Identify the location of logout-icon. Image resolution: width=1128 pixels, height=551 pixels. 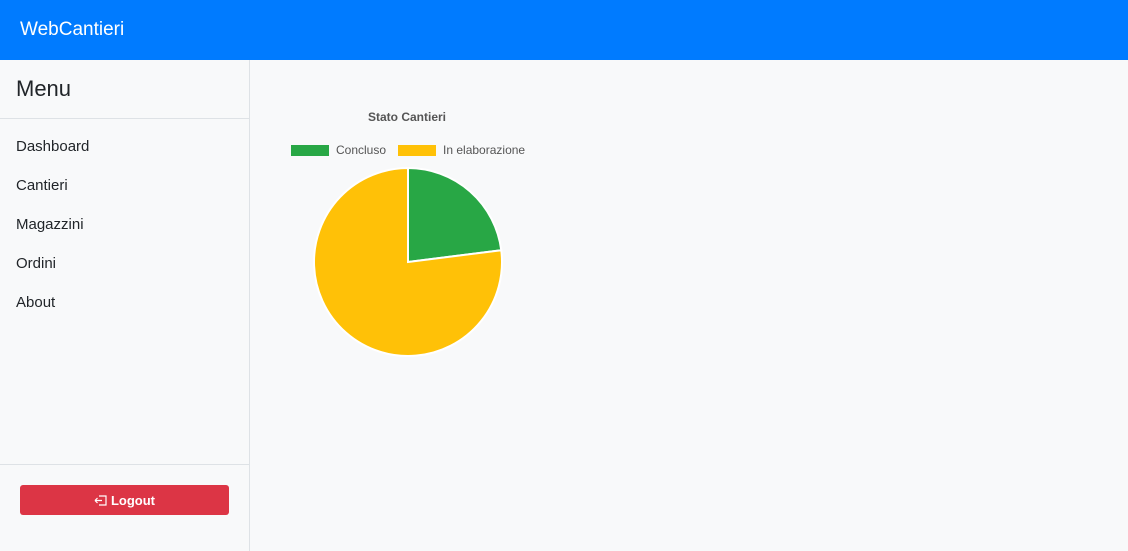
(100, 500).